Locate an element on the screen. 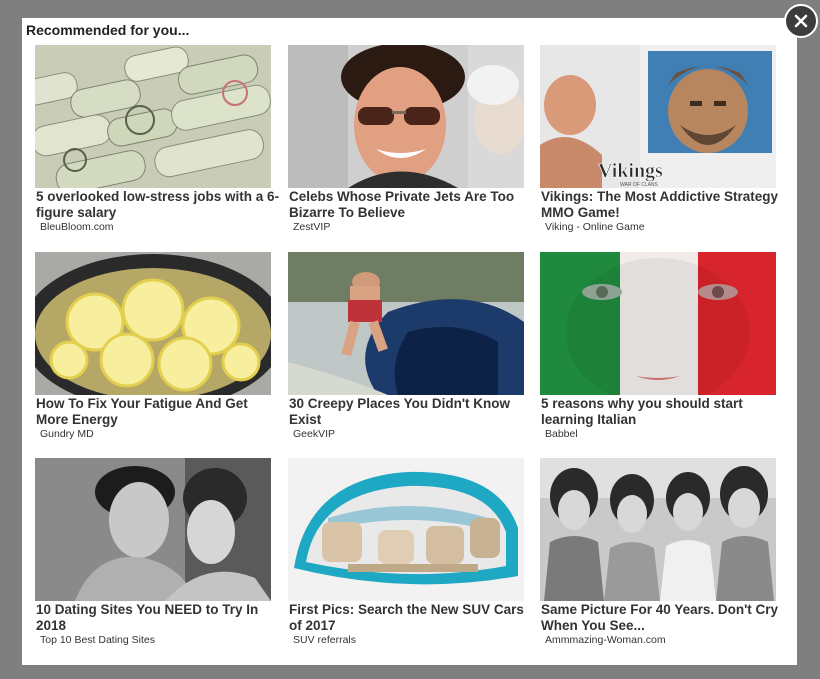 This screenshot has height=679, width=820. ad-thumbnail-celebrity is located at coordinates (406, 116).